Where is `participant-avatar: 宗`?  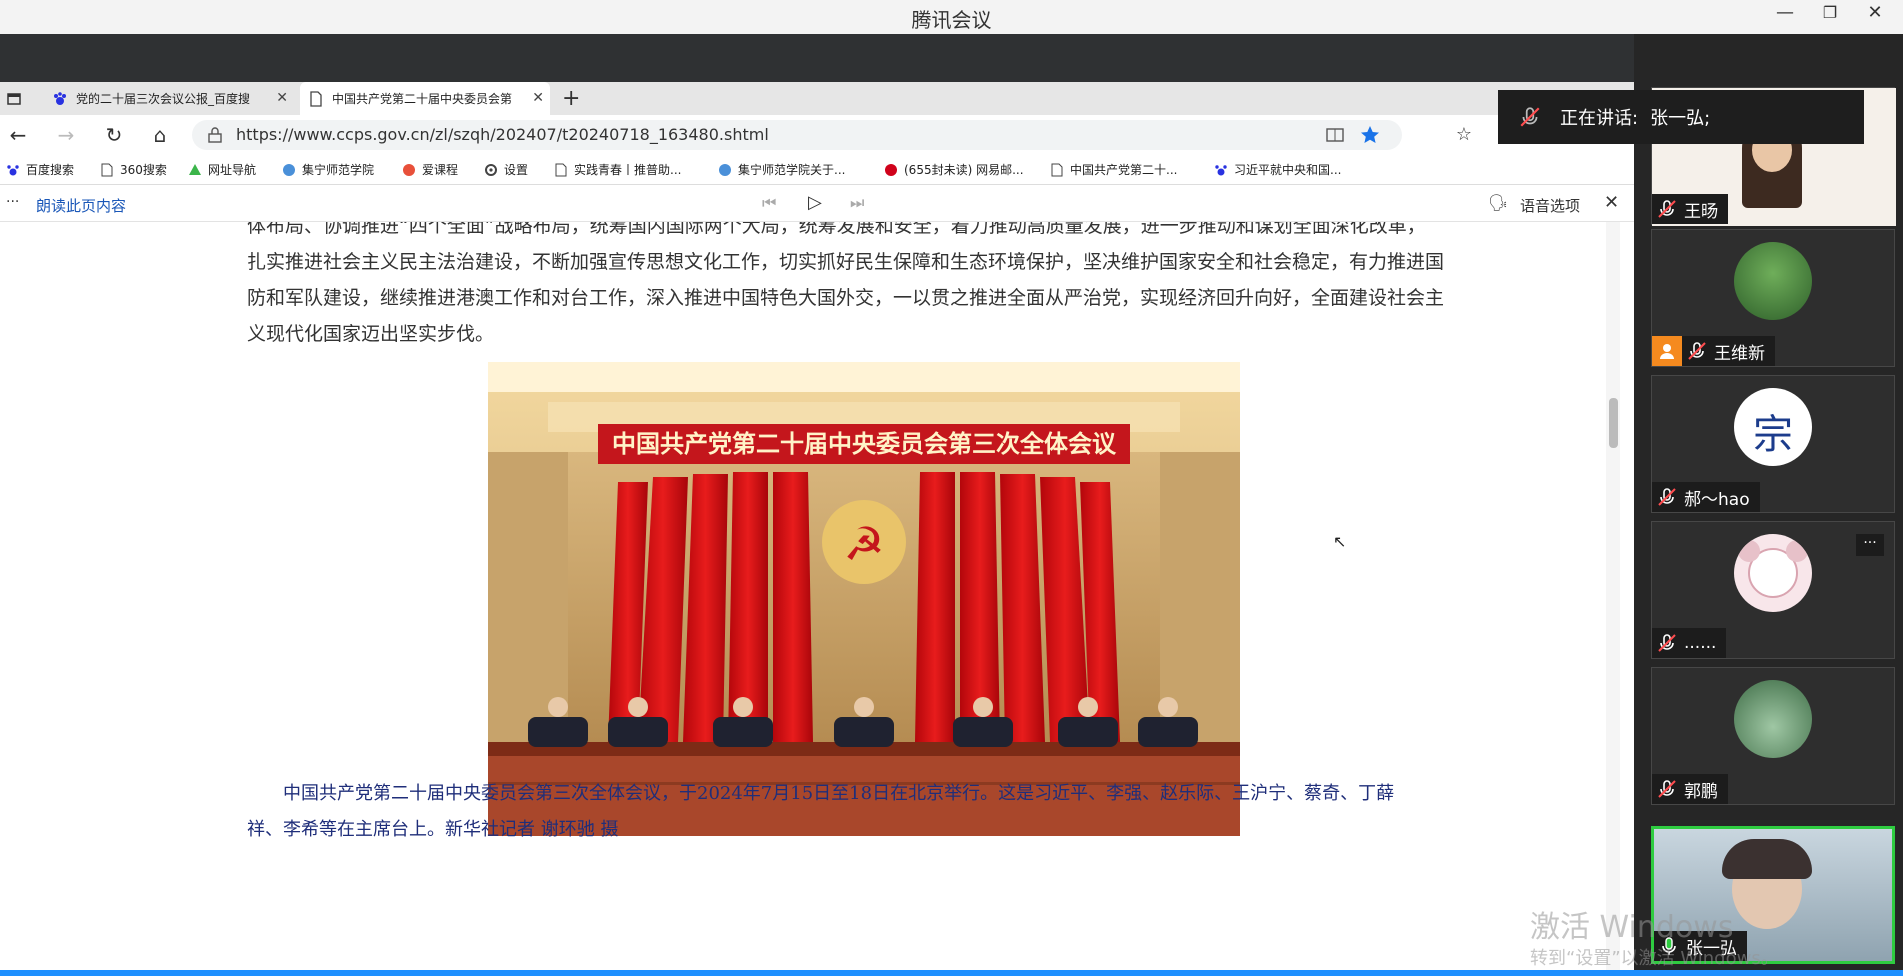 participant-avatar: 宗 is located at coordinates (1773, 427).